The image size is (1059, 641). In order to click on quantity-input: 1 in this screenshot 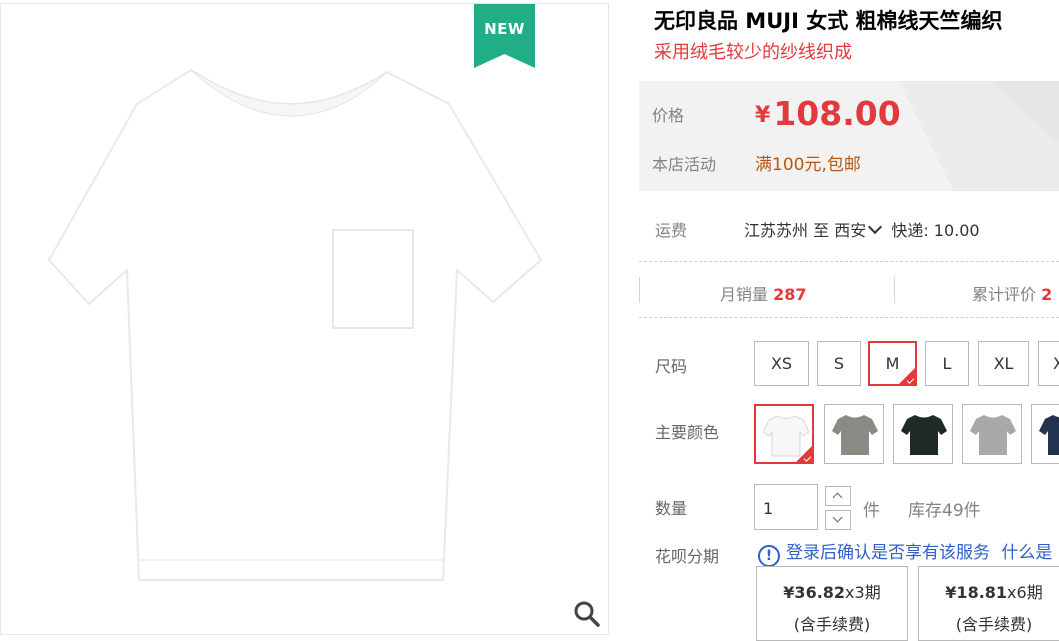, I will do `click(786, 507)`.